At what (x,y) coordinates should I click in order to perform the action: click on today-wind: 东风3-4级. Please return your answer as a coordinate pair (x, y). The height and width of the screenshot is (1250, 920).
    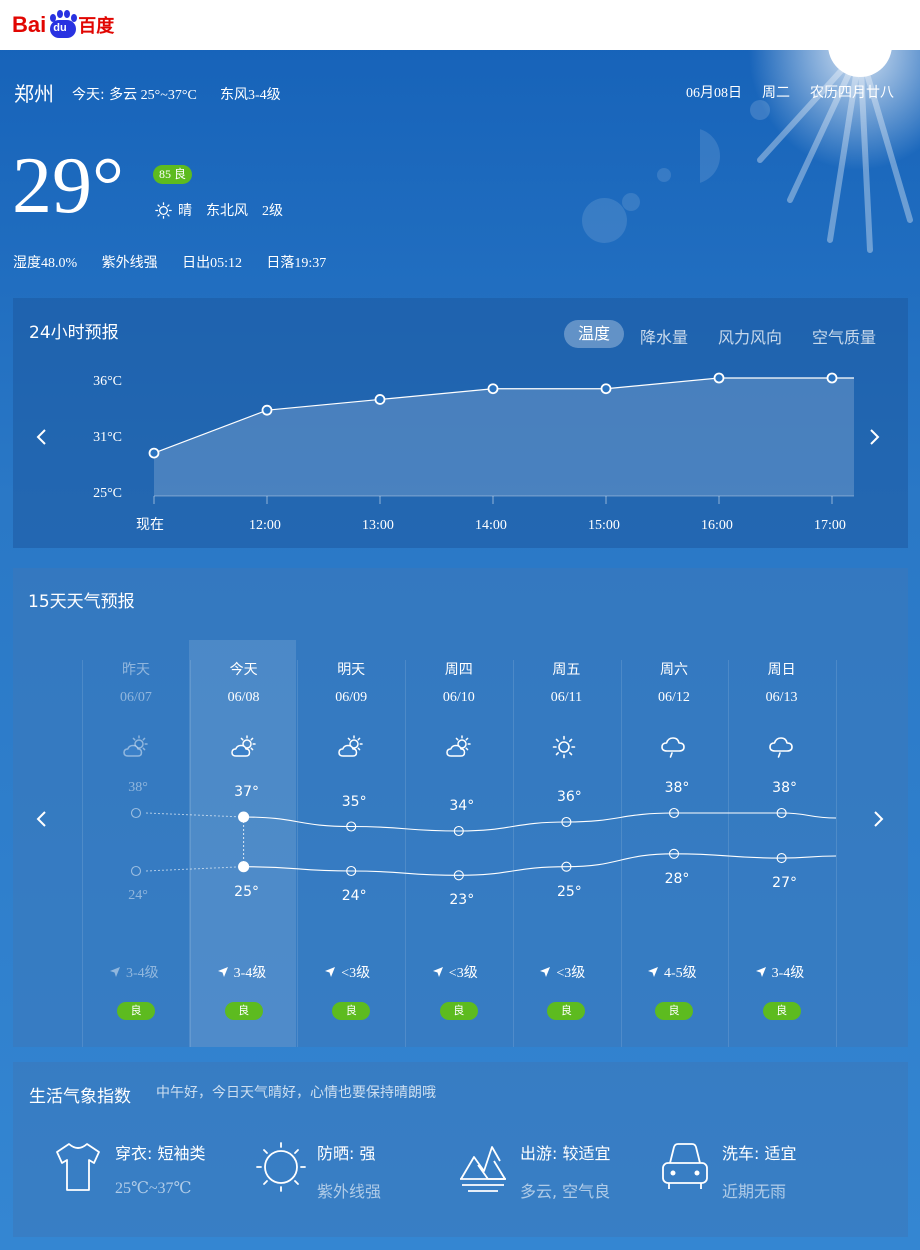
    Looking at the image, I should click on (250, 95).